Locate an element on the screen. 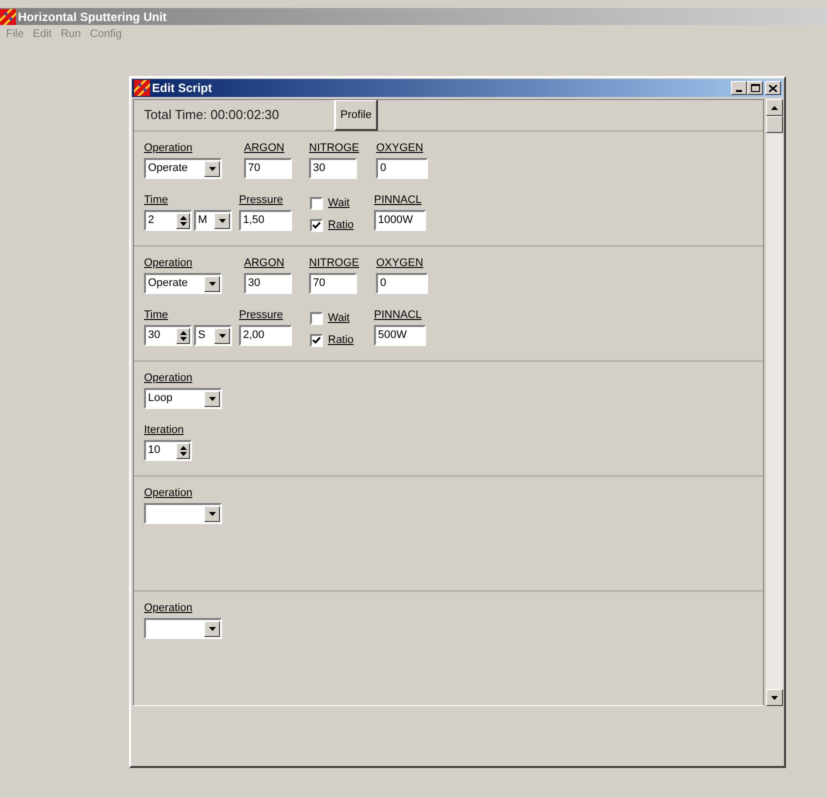  scroll-thumb is located at coordinates (774, 124).